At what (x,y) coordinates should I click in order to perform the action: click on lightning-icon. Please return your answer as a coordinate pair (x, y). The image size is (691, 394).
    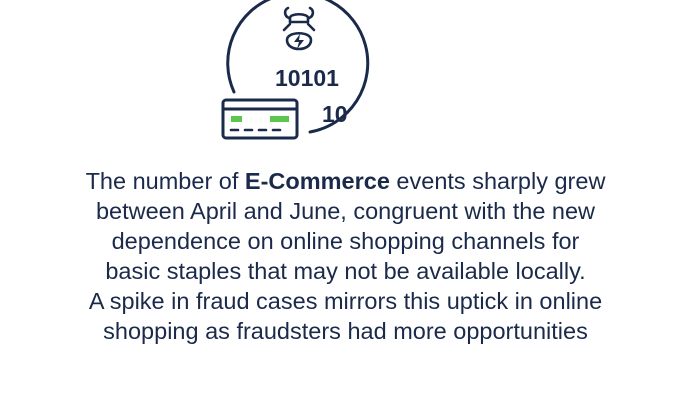
    Looking at the image, I should click on (299, 41).